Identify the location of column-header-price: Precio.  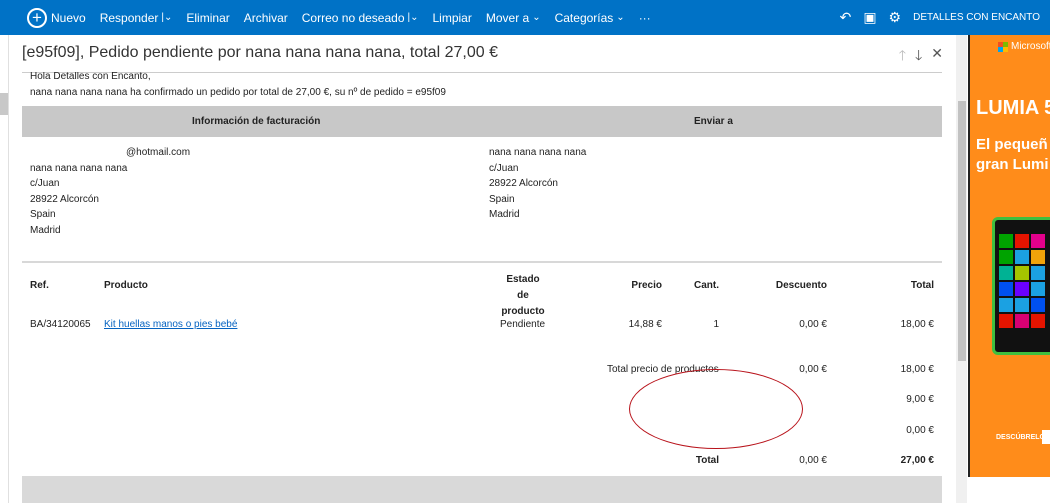
(646, 285).